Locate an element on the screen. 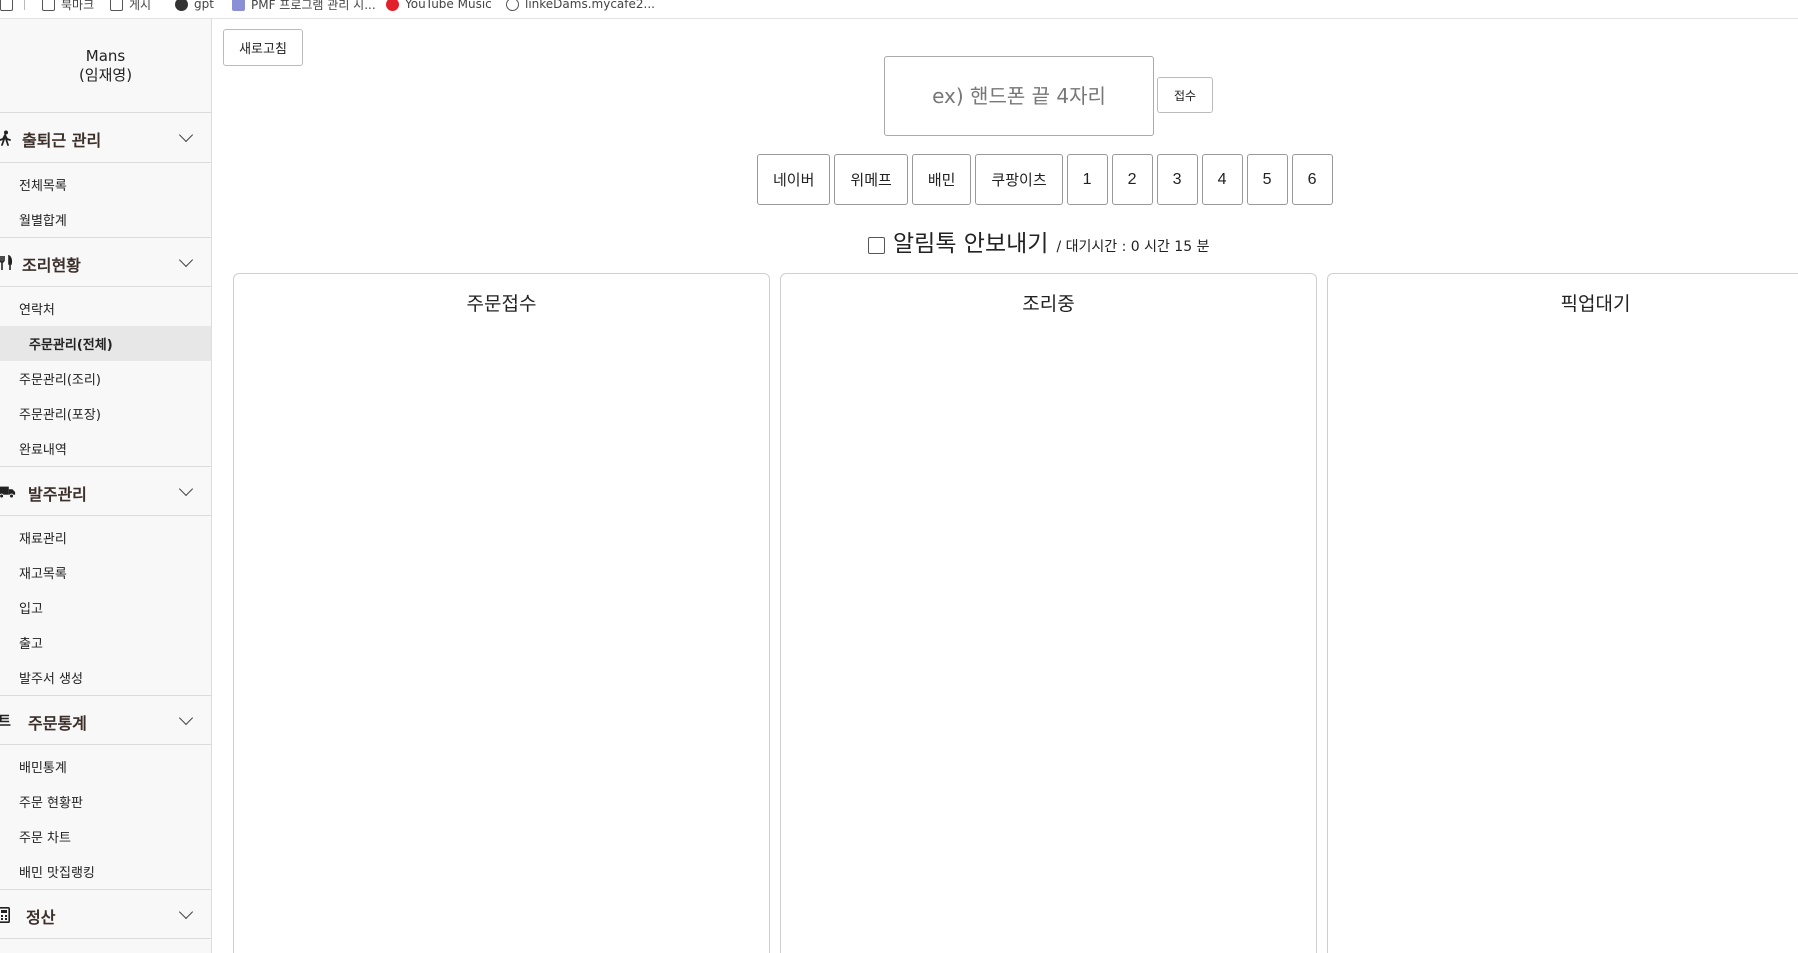 The width and height of the screenshot is (1798, 953). submit-button: 접수 is located at coordinates (1185, 95).